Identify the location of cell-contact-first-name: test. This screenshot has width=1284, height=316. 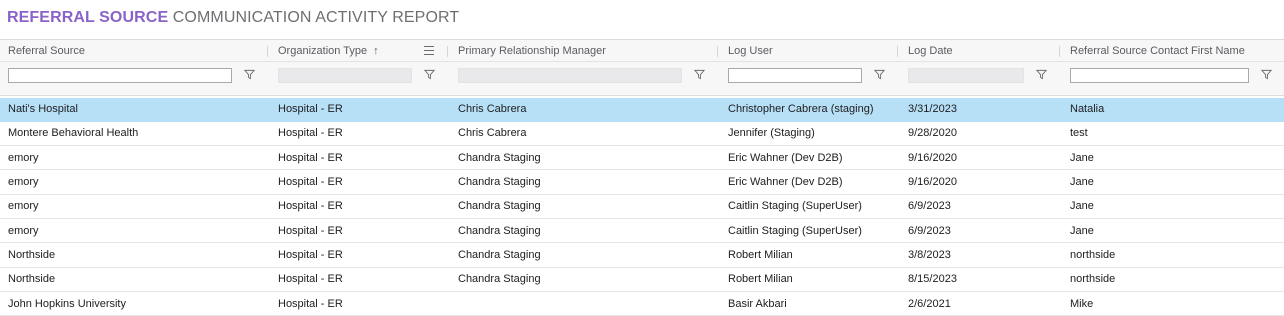
(1079, 133).